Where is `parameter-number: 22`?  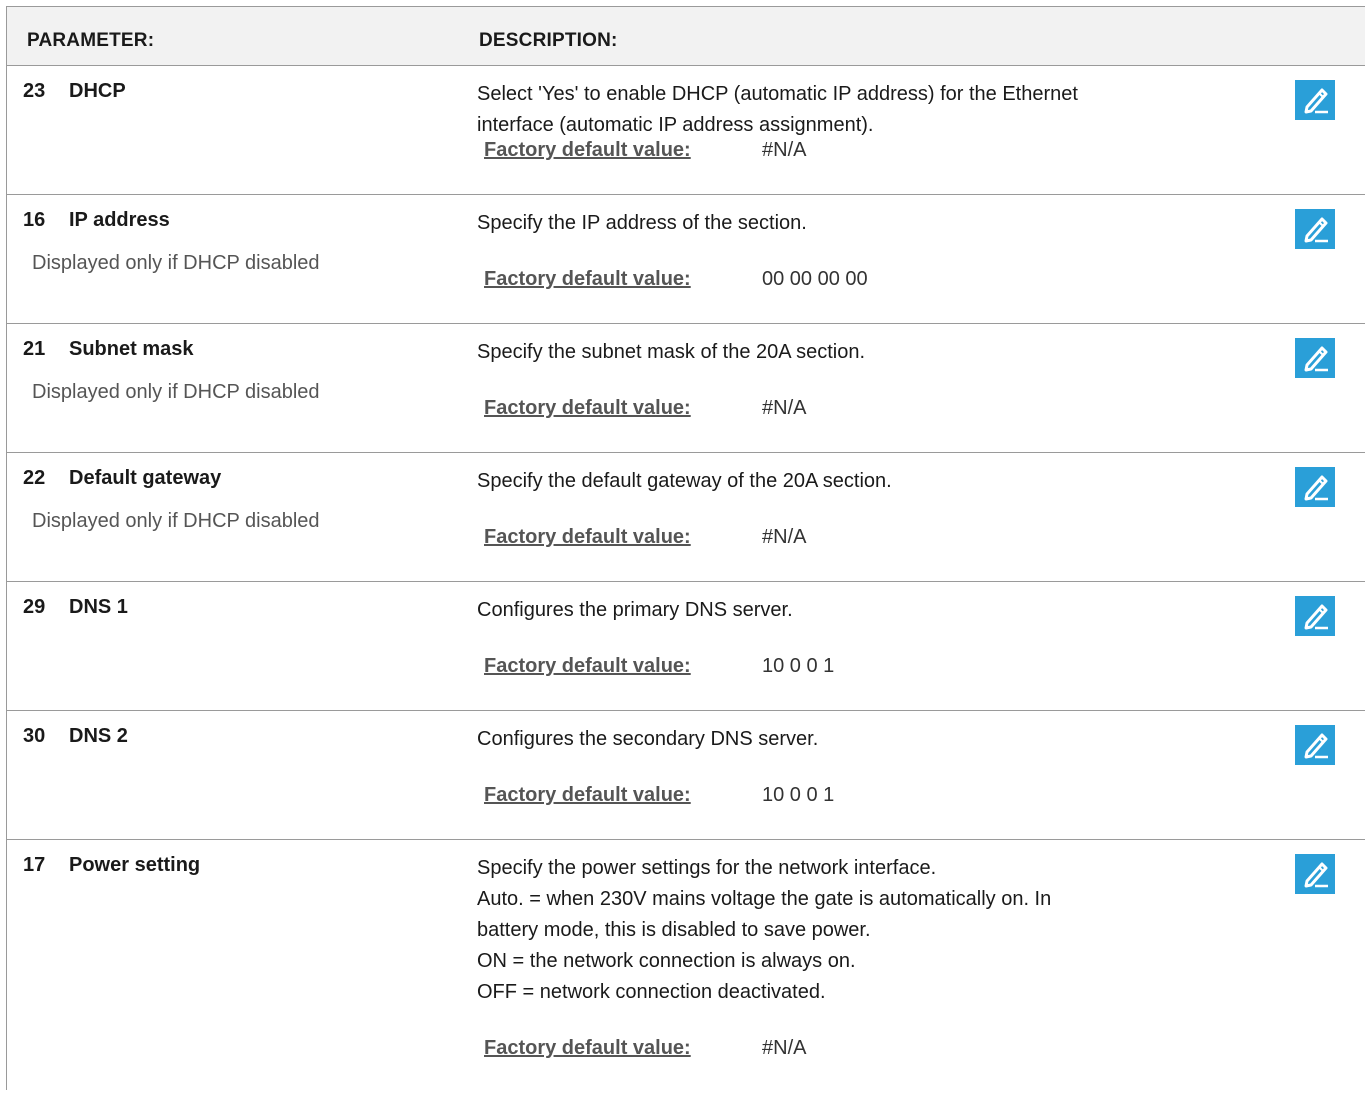 parameter-number: 22 is located at coordinates (34, 478).